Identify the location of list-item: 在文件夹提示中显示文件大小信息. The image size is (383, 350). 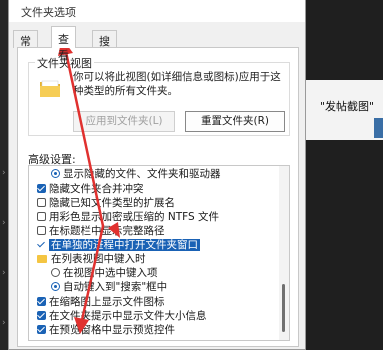
(122, 316).